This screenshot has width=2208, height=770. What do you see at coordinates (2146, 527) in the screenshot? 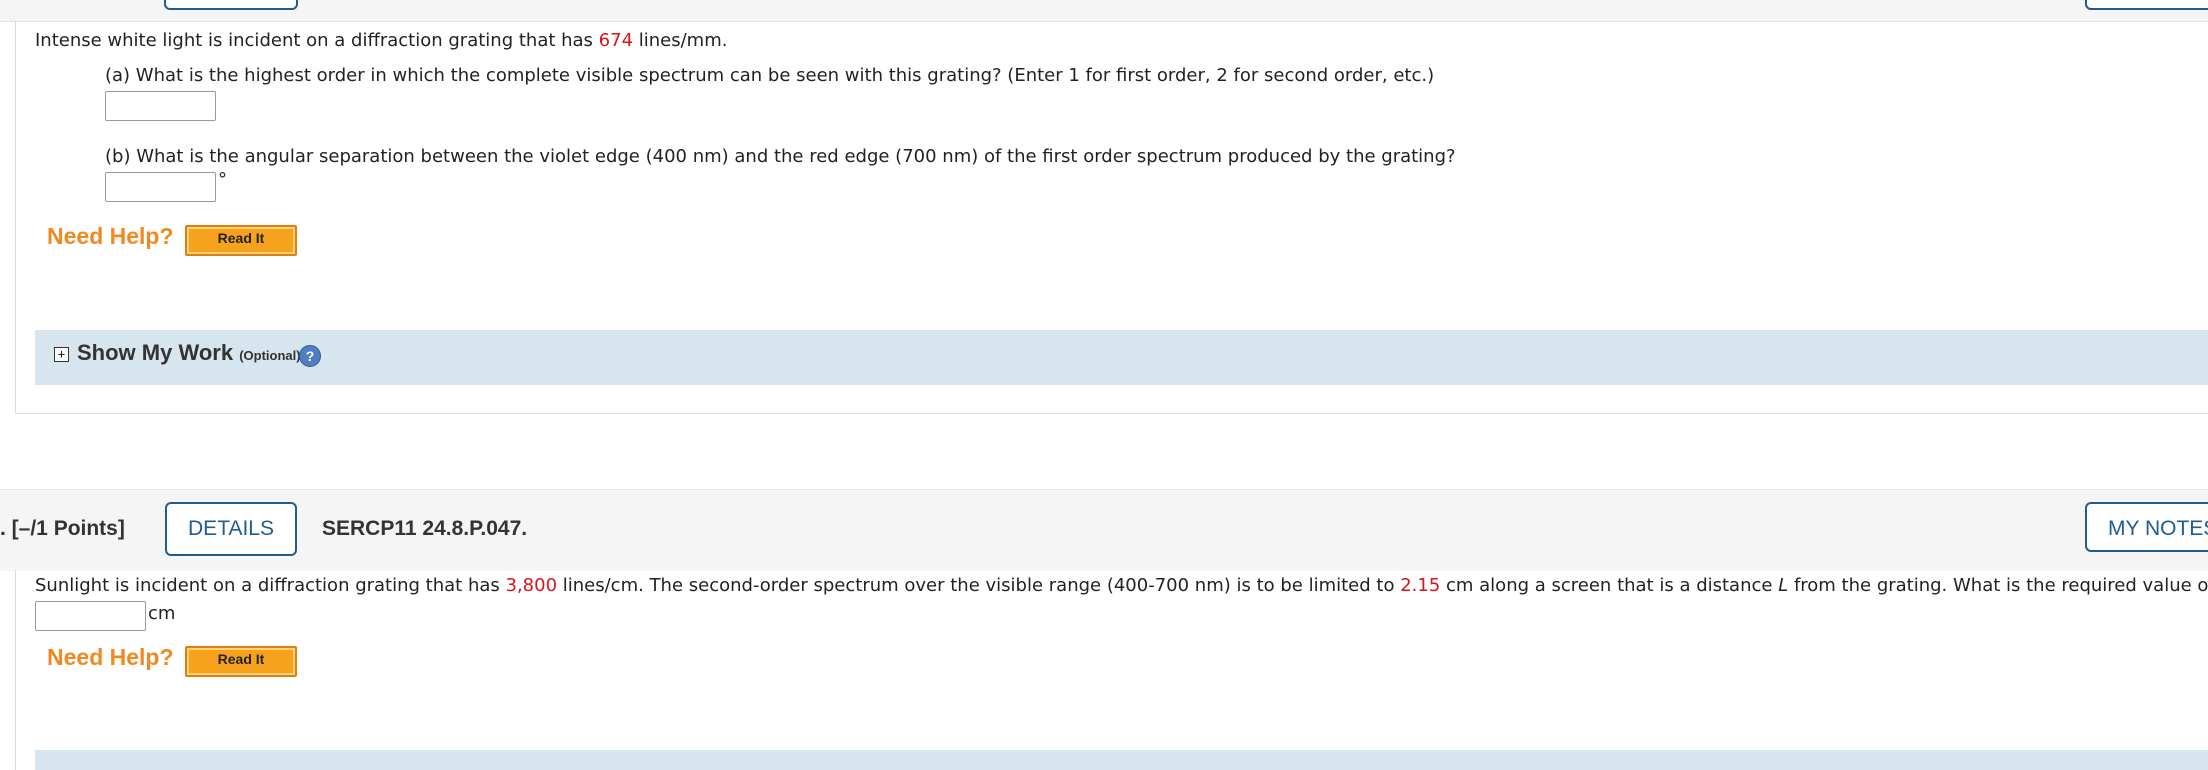
I see `my-notes-button: MY NOTES` at bounding box center [2146, 527].